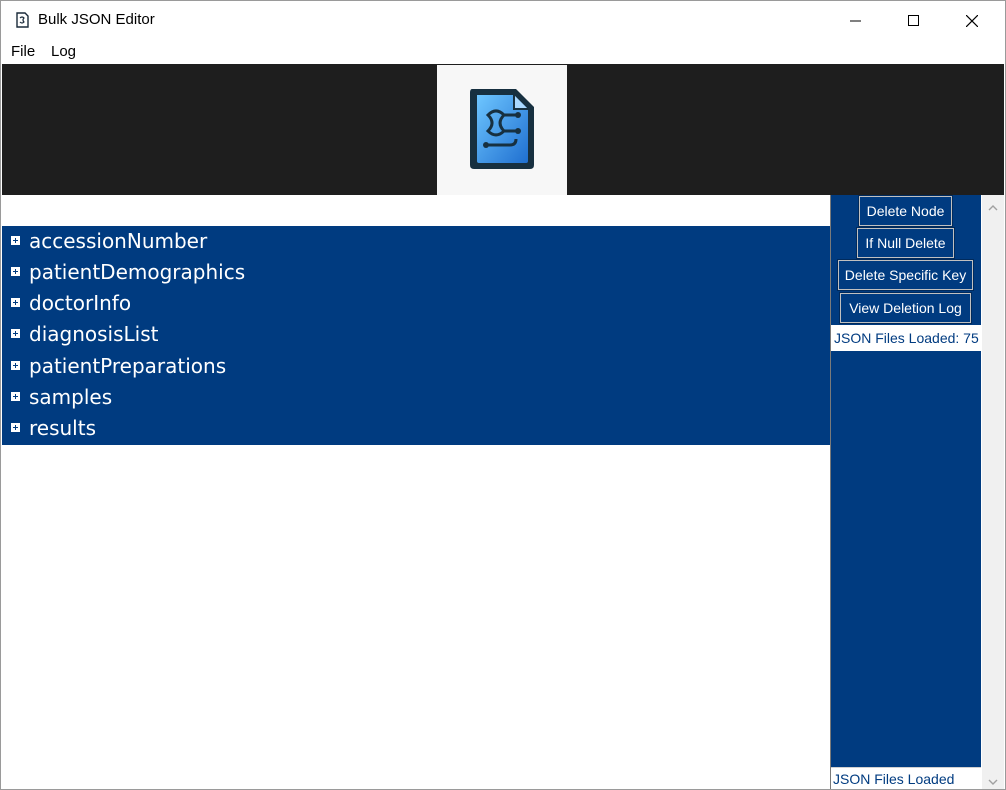 This screenshot has width=1006, height=790. Describe the element at coordinates (118, 241) in the screenshot. I see `tree-node-label: accessionNumber` at that location.